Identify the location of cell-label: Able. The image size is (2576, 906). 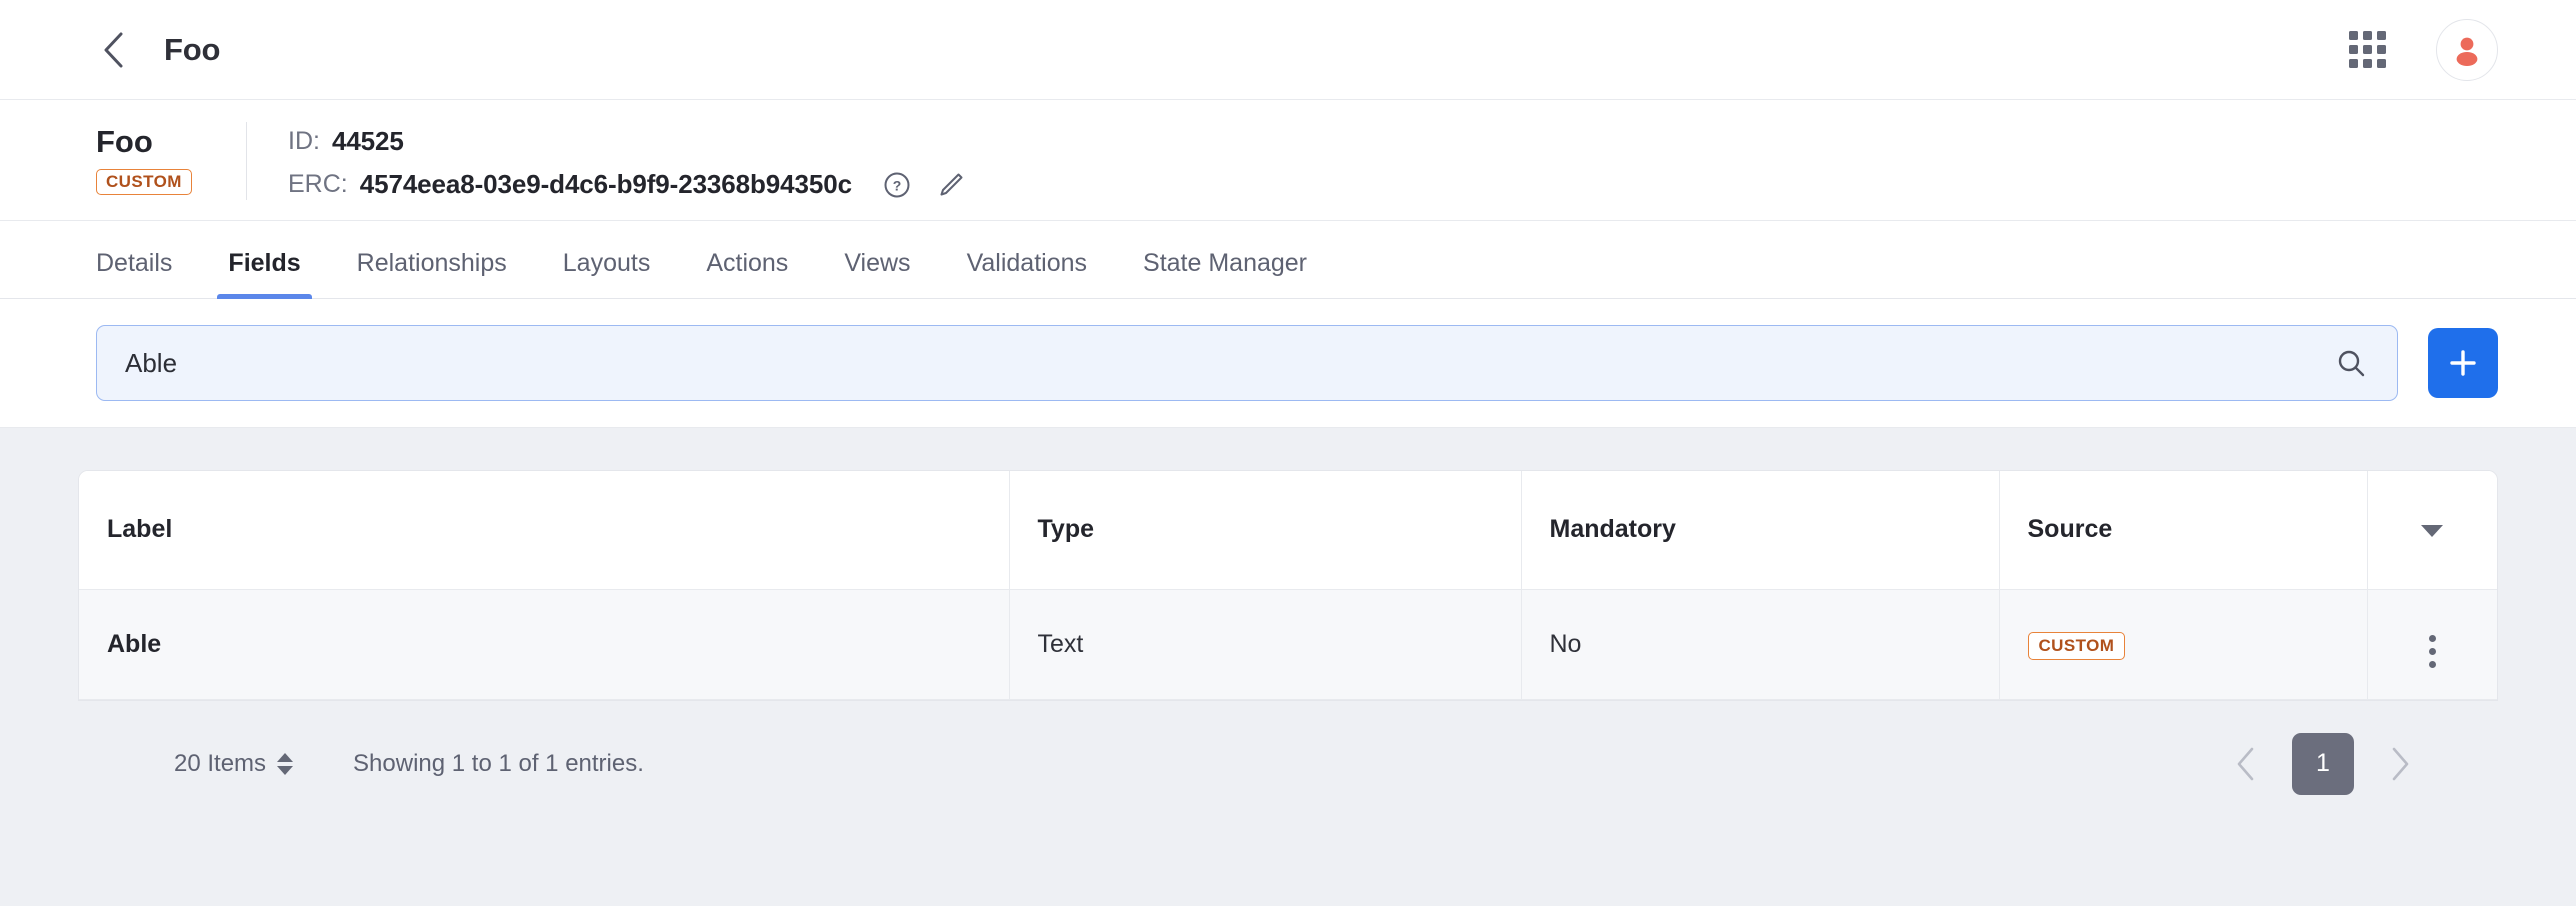
(544, 644).